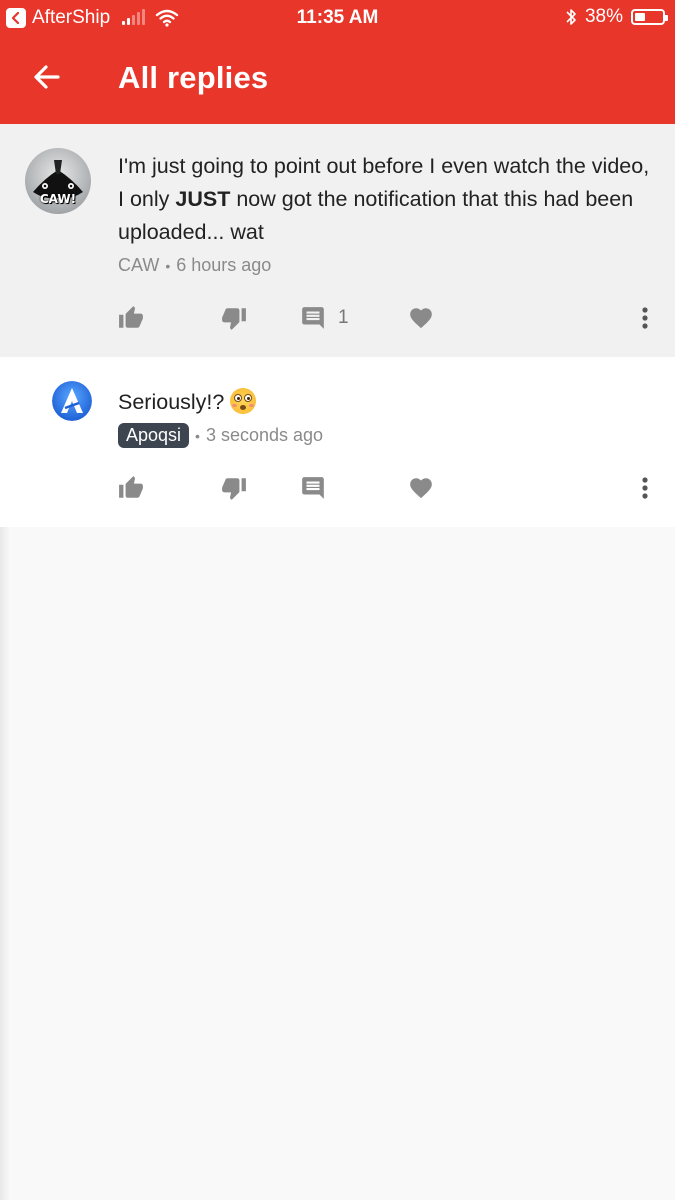 The image size is (675, 1200). Describe the element at coordinates (337, 442) in the screenshot. I see `reply-comment: Seriously!? Apoqsi • 3 seconds ago` at that location.